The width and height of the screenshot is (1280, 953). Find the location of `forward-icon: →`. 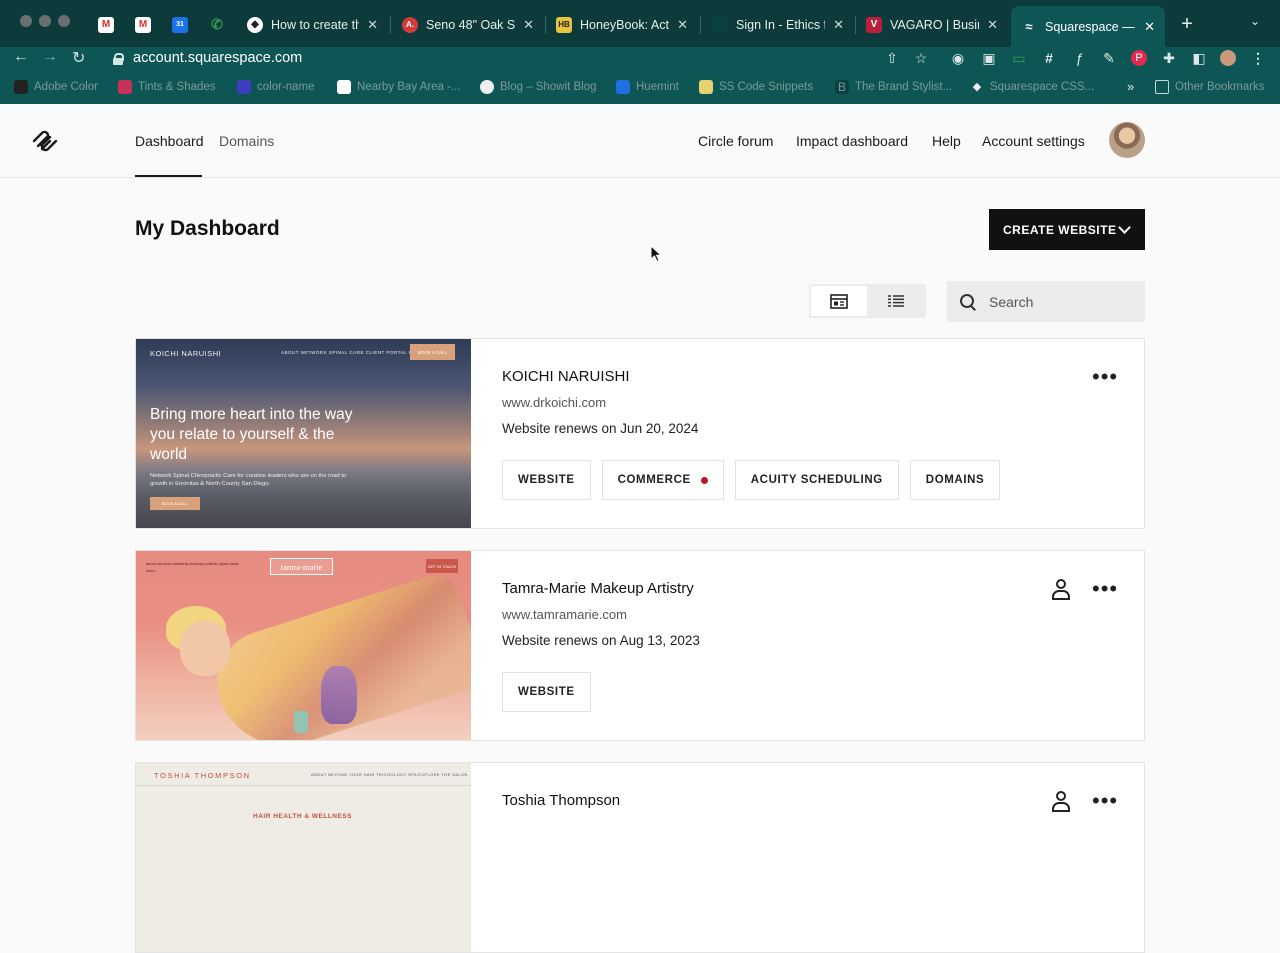

forward-icon: → is located at coordinates (50, 57).